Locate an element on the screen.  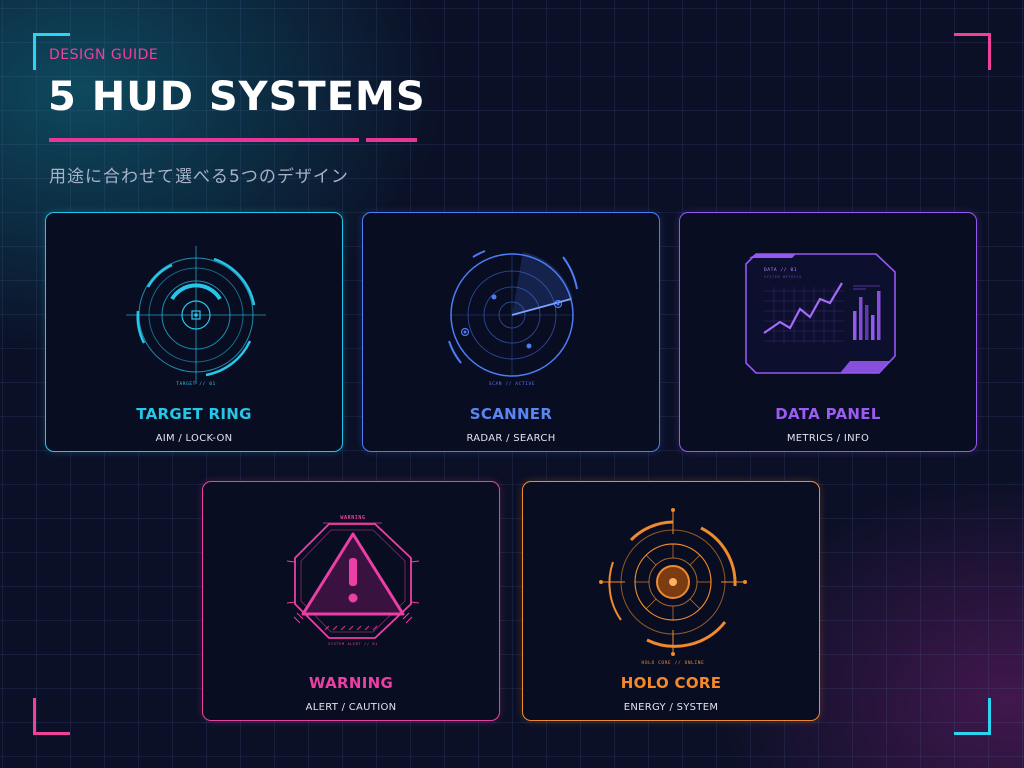
card-title: TARGET RING is located at coordinates (194, 414).